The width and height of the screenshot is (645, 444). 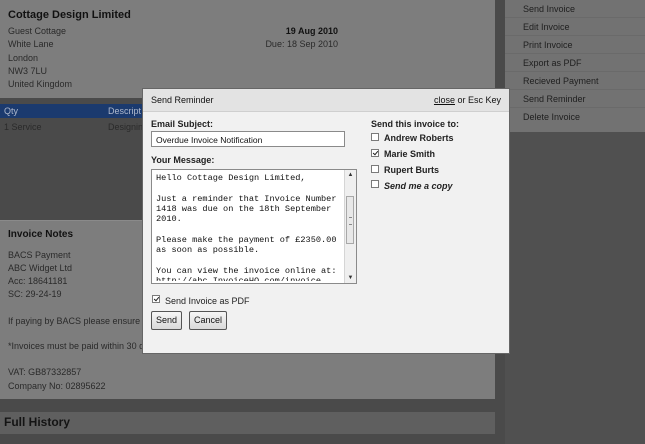 I want to click on column-header-description: Descript, so click(x=125, y=111).